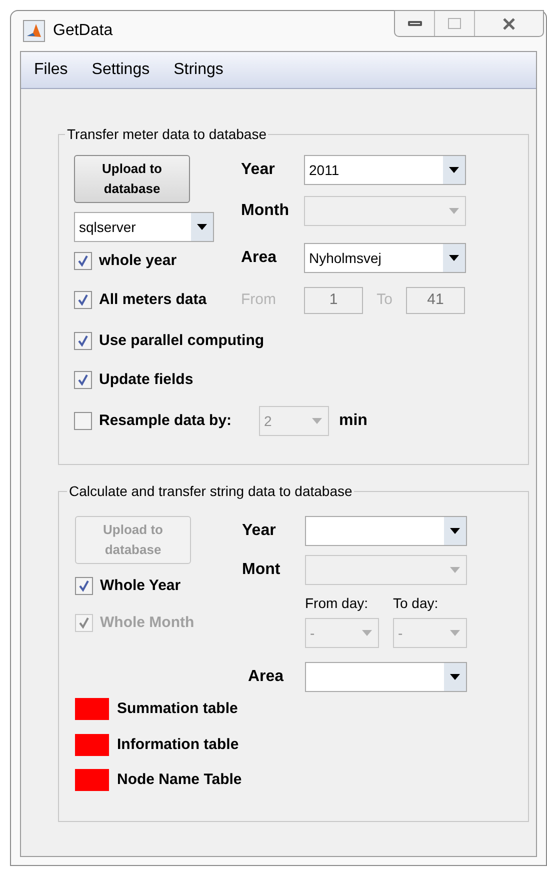 The image size is (547, 870). I want to click on from-label: From, so click(259, 300).